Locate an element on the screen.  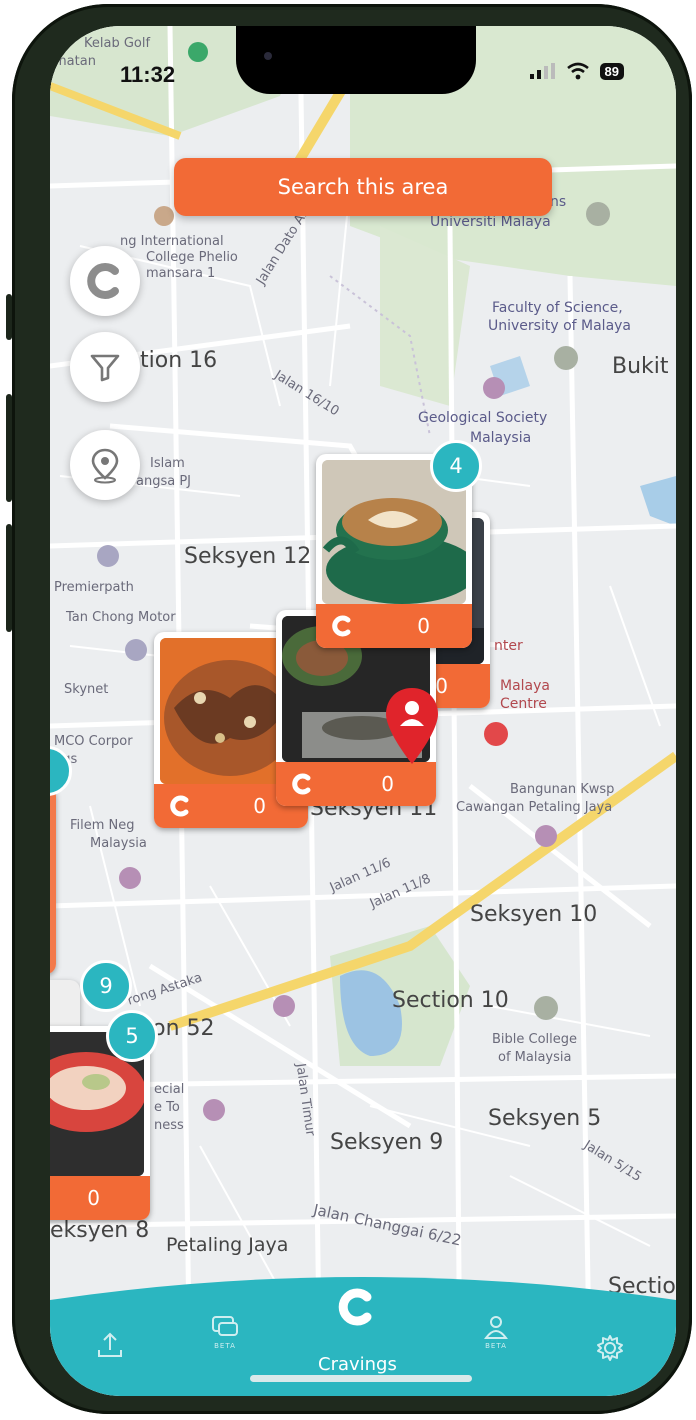
signal-icon is located at coordinates (542, 71).